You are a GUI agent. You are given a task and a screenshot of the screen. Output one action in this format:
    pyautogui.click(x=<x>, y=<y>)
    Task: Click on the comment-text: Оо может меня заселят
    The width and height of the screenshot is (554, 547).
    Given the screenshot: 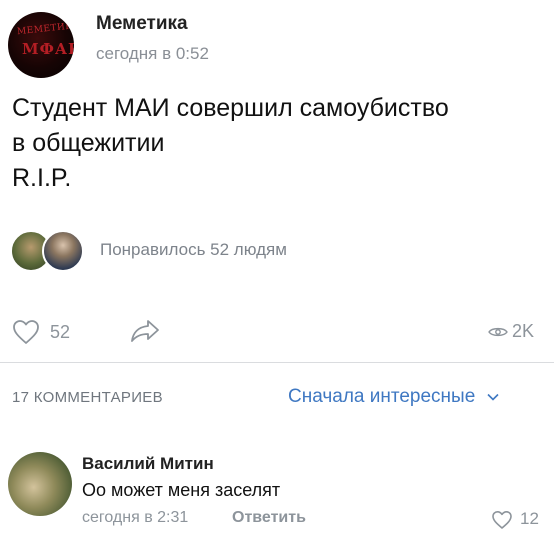 What is the action you would take?
    pyautogui.click(x=181, y=490)
    